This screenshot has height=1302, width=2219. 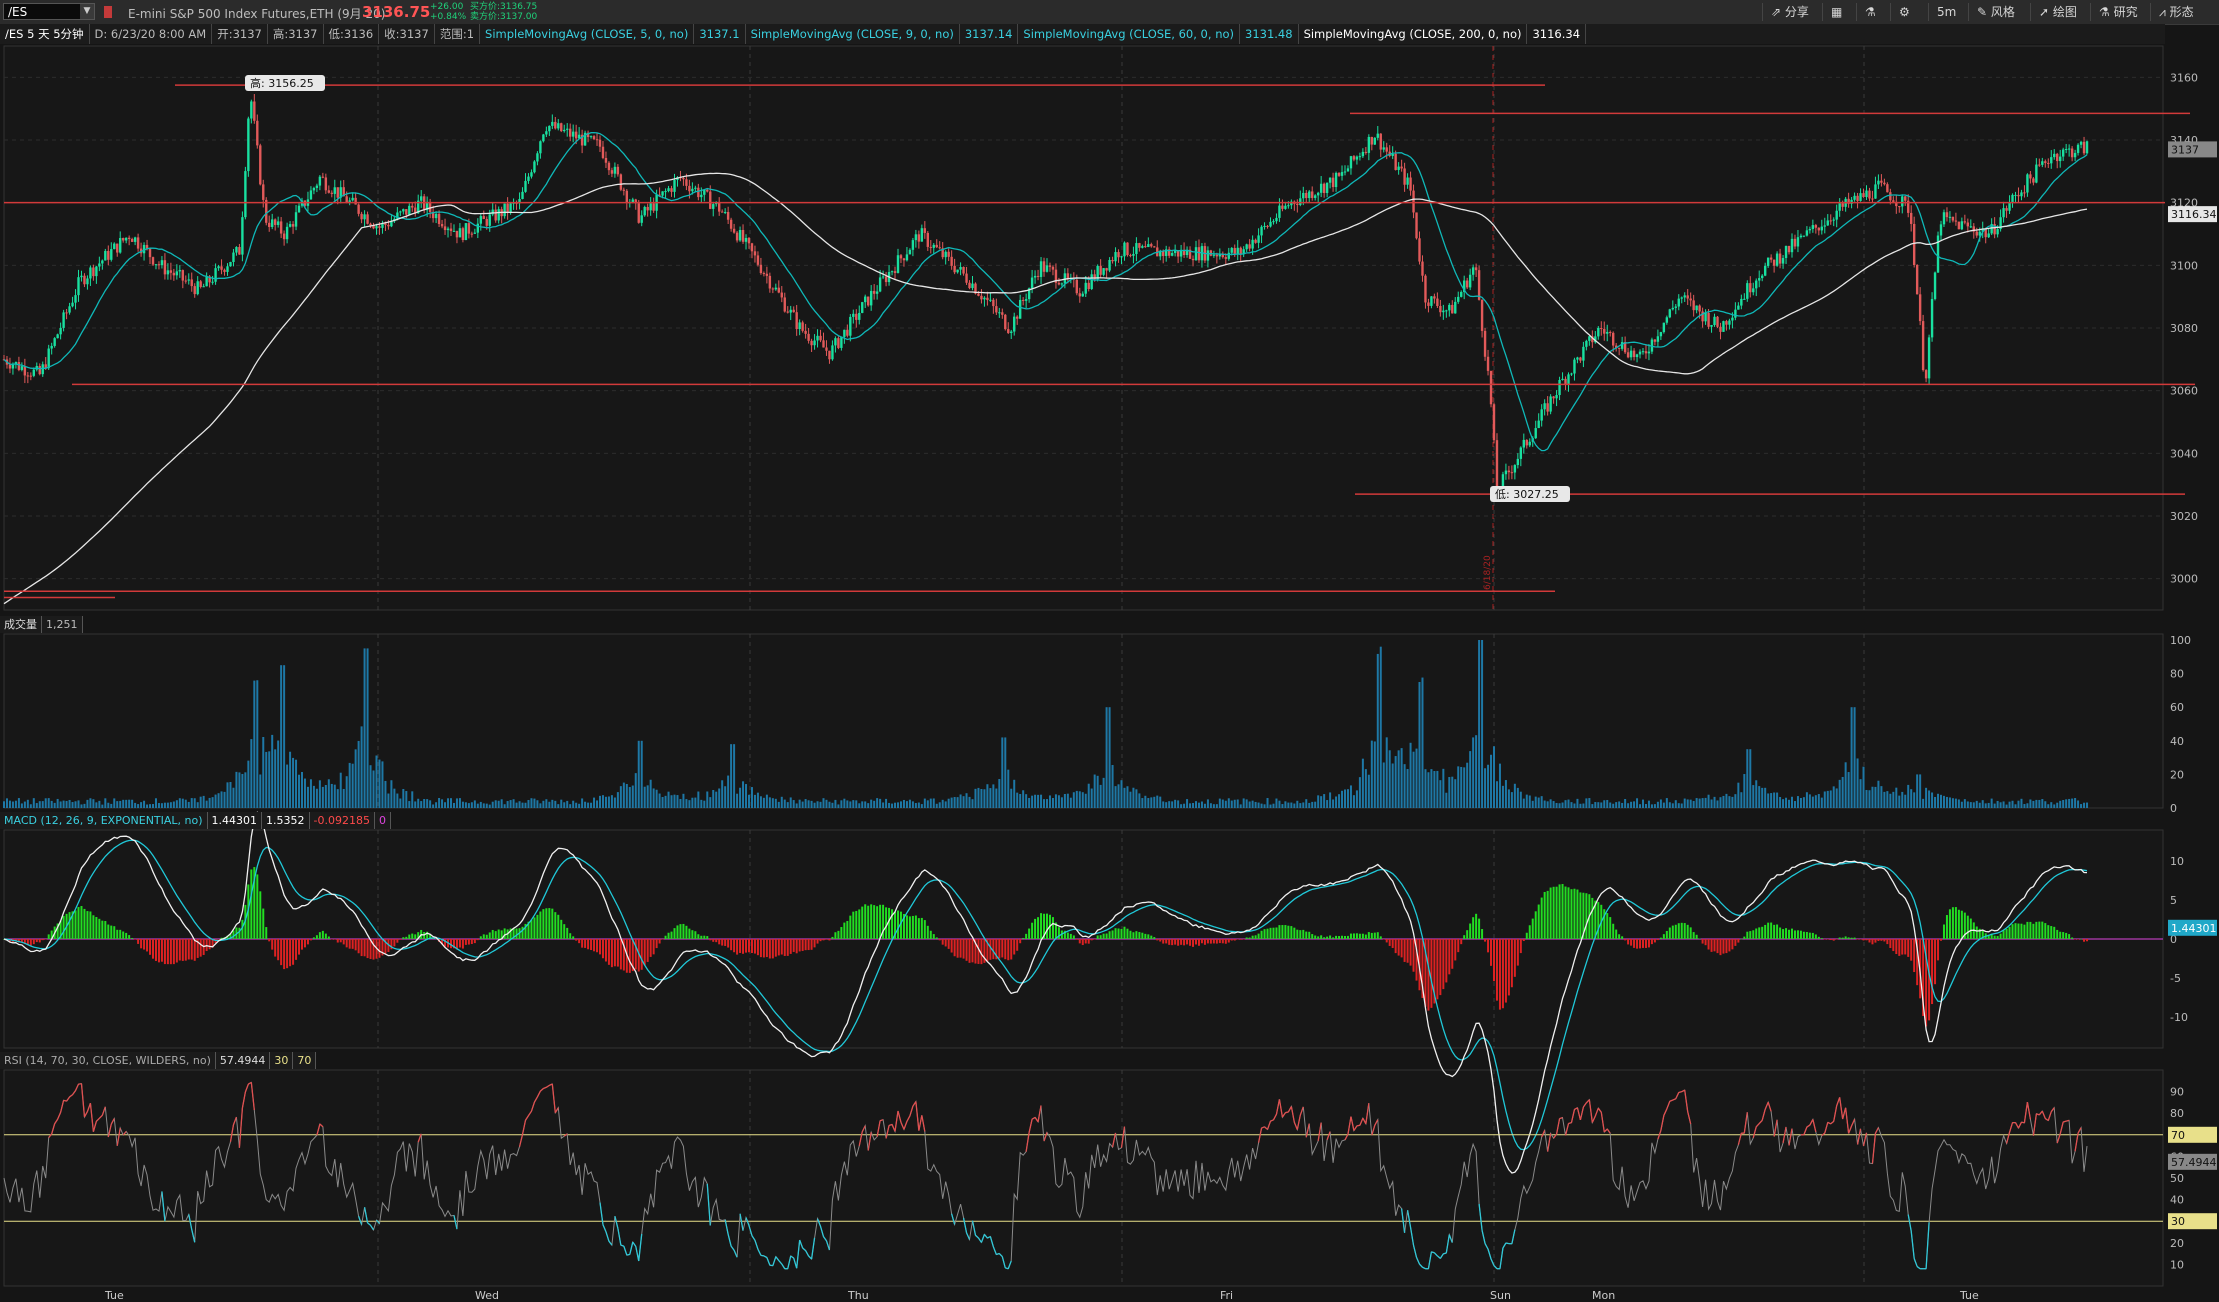 I want to click on volume-tick-label: 40, so click(x=2177, y=741).